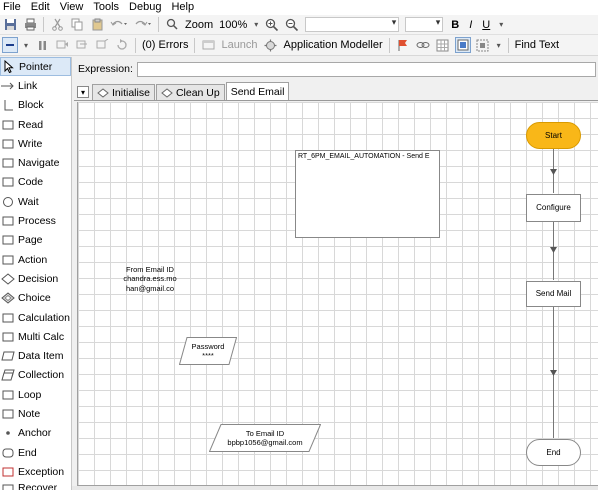  Describe the element at coordinates (31, 182) in the screenshot. I see `palette-label: Code` at that location.